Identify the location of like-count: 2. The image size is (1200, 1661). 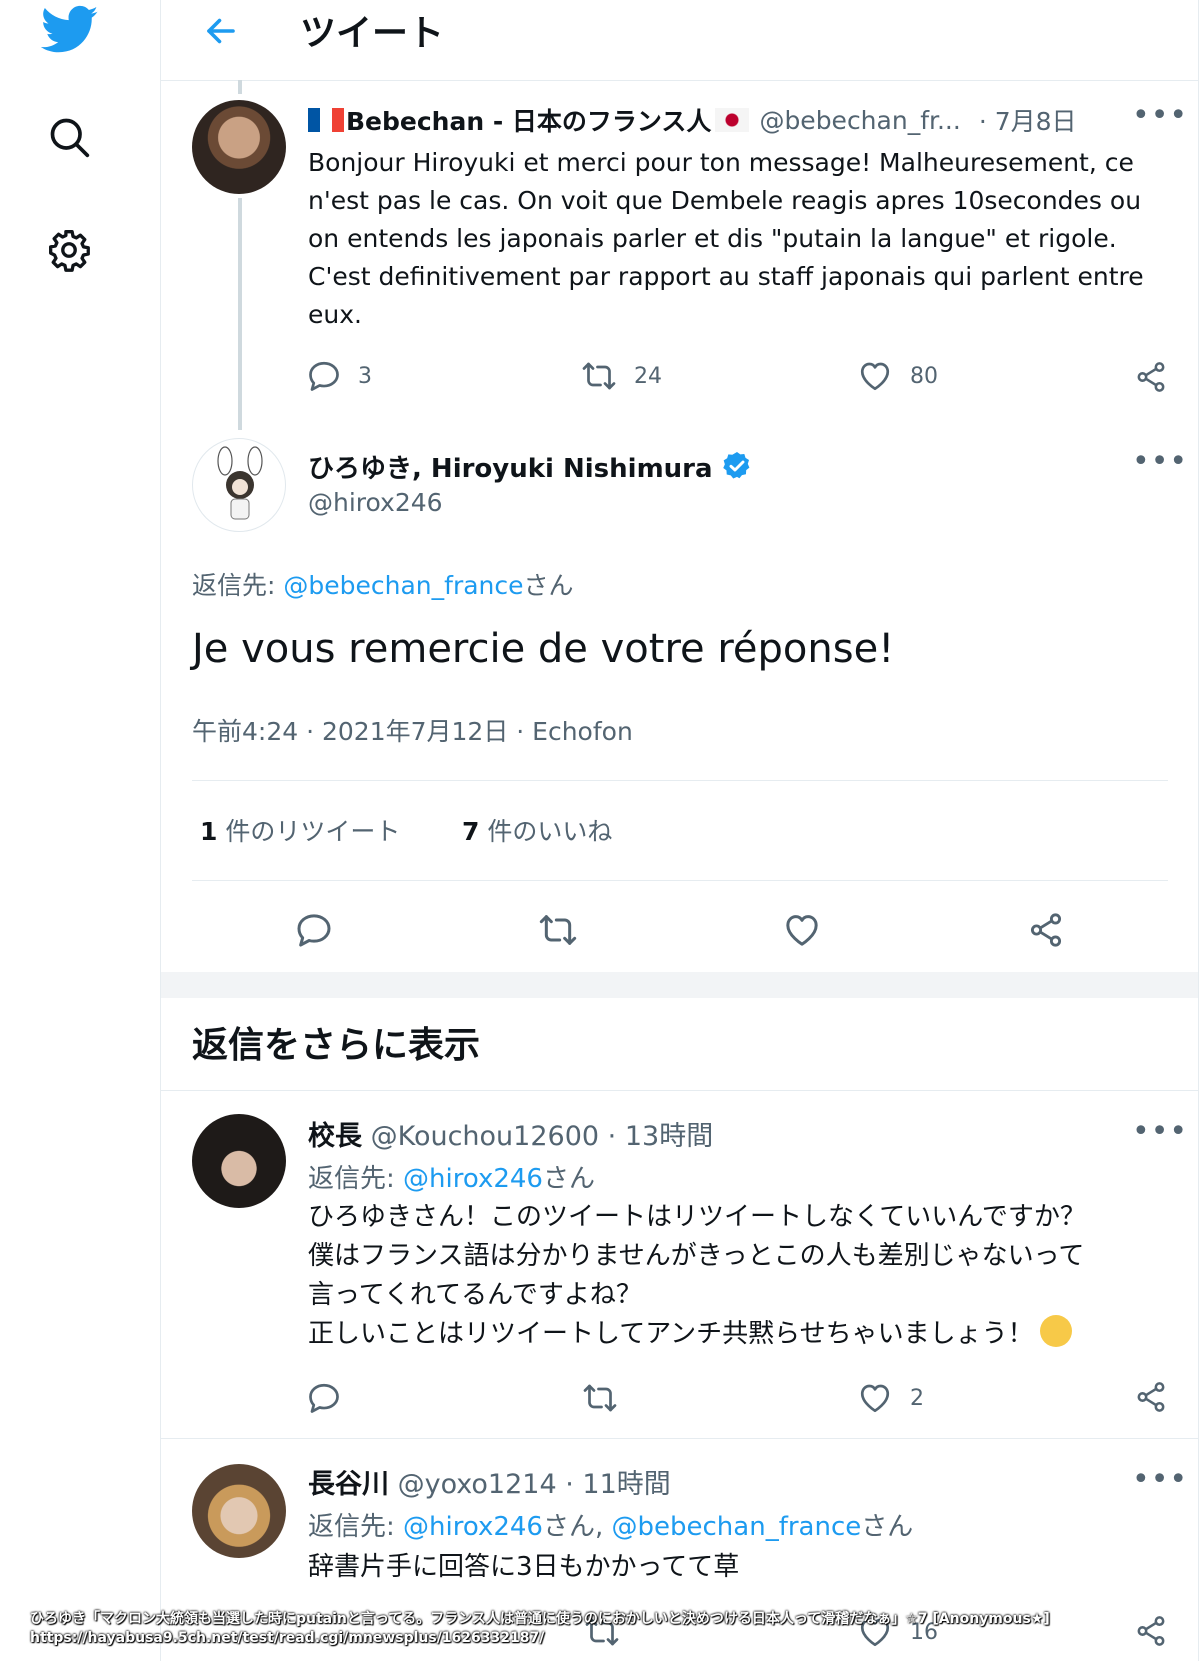
(917, 1398).